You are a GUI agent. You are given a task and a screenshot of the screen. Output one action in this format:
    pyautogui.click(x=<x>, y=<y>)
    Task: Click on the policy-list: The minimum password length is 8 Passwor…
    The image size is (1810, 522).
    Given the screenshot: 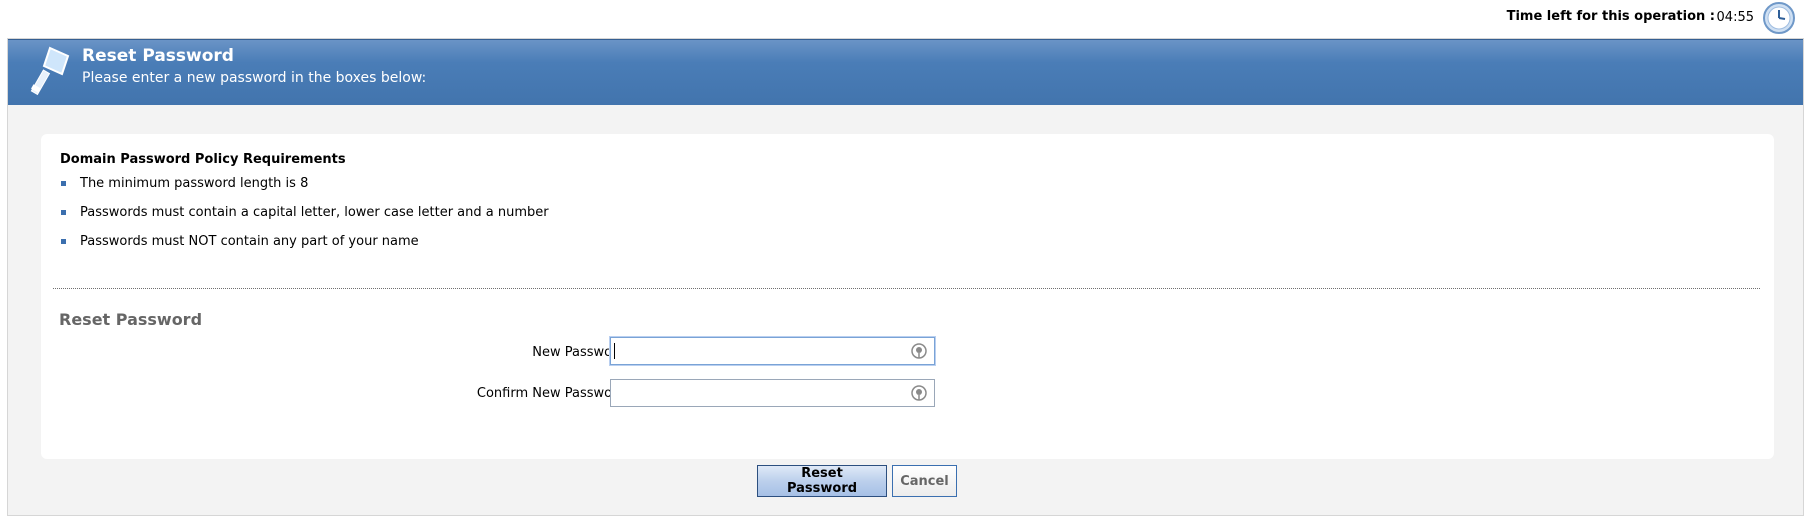 What is the action you would take?
    pyautogui.click(x=304, y=219)
    